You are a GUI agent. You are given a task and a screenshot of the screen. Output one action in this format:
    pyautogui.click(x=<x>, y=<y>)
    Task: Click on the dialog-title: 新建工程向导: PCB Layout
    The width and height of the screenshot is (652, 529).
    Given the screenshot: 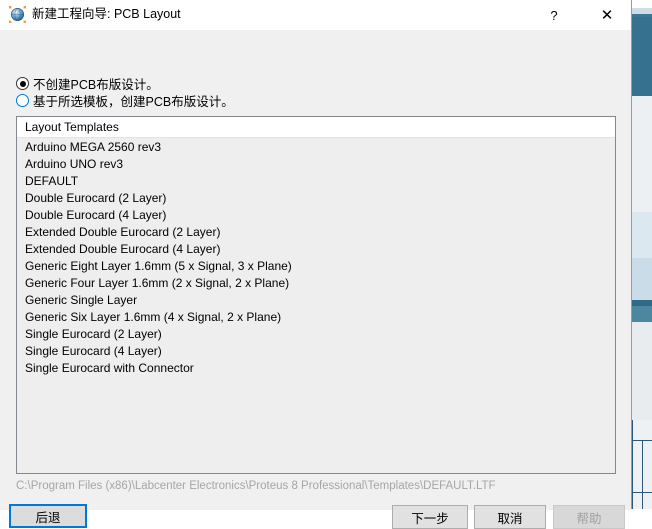 What is the action you would take?
    pyautogui.click(x=106, y=14)
    